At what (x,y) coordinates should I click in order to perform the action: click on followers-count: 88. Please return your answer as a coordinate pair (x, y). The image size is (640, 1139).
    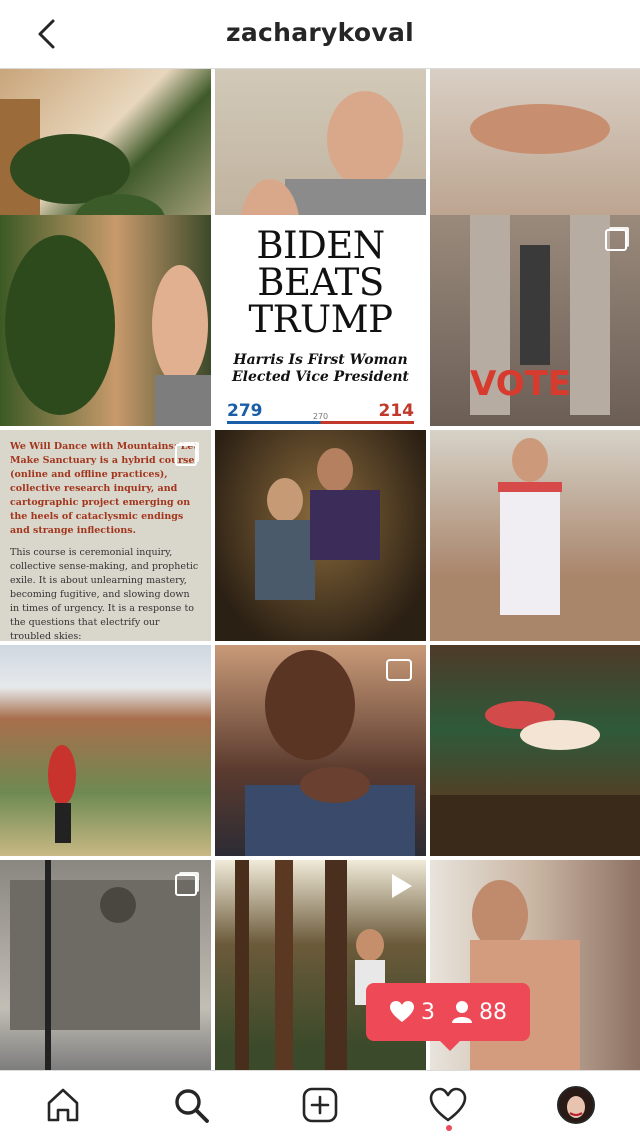
    Looking at the image, I should click on (479, 1012).